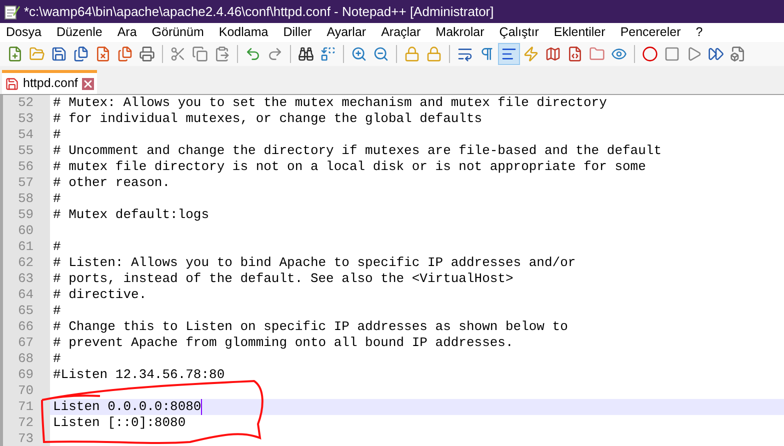 The height and width of the screenshot is (446, 784). Describe the element at coordinates (465, 54) in the screenshot. I see `wrap-icon` at that location.